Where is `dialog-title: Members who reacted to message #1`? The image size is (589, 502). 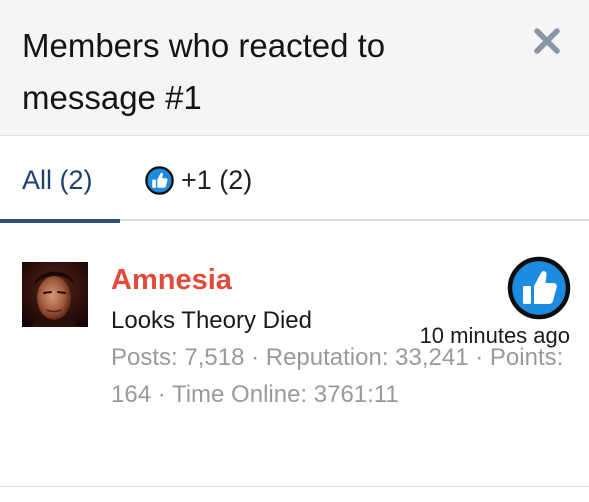
dialog-title: Members who reacted to message #1 is located at coordinates (204, 71).